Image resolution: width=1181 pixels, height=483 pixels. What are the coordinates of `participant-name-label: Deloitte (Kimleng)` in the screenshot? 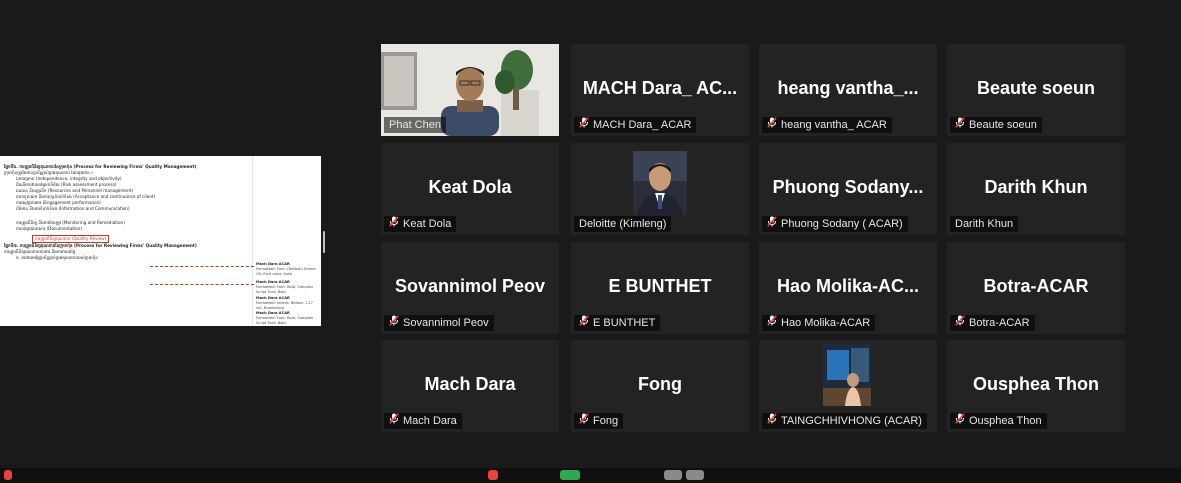 It's located at (623, 224).